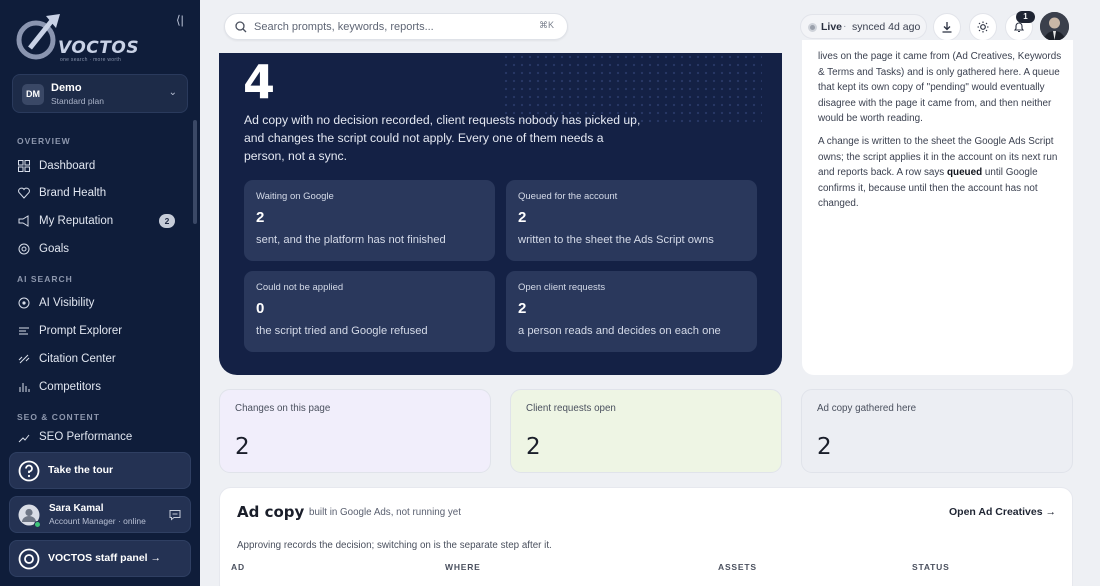  Describe the element at coordinates (937, 431) in the screenshot. I see `metric-ad-copy-gathered: Ad copy gathered here 2` at that location.